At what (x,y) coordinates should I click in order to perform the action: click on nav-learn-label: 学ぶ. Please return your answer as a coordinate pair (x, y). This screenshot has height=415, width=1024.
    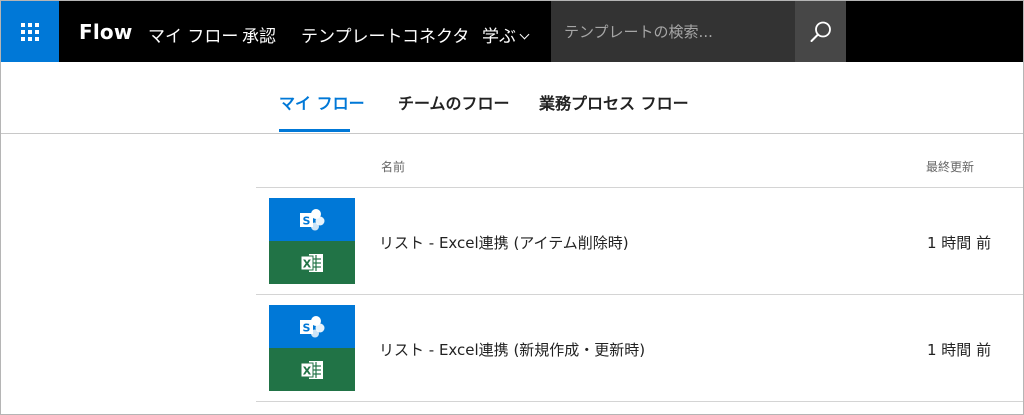
    Looking at the image, I should click on (499, 37).